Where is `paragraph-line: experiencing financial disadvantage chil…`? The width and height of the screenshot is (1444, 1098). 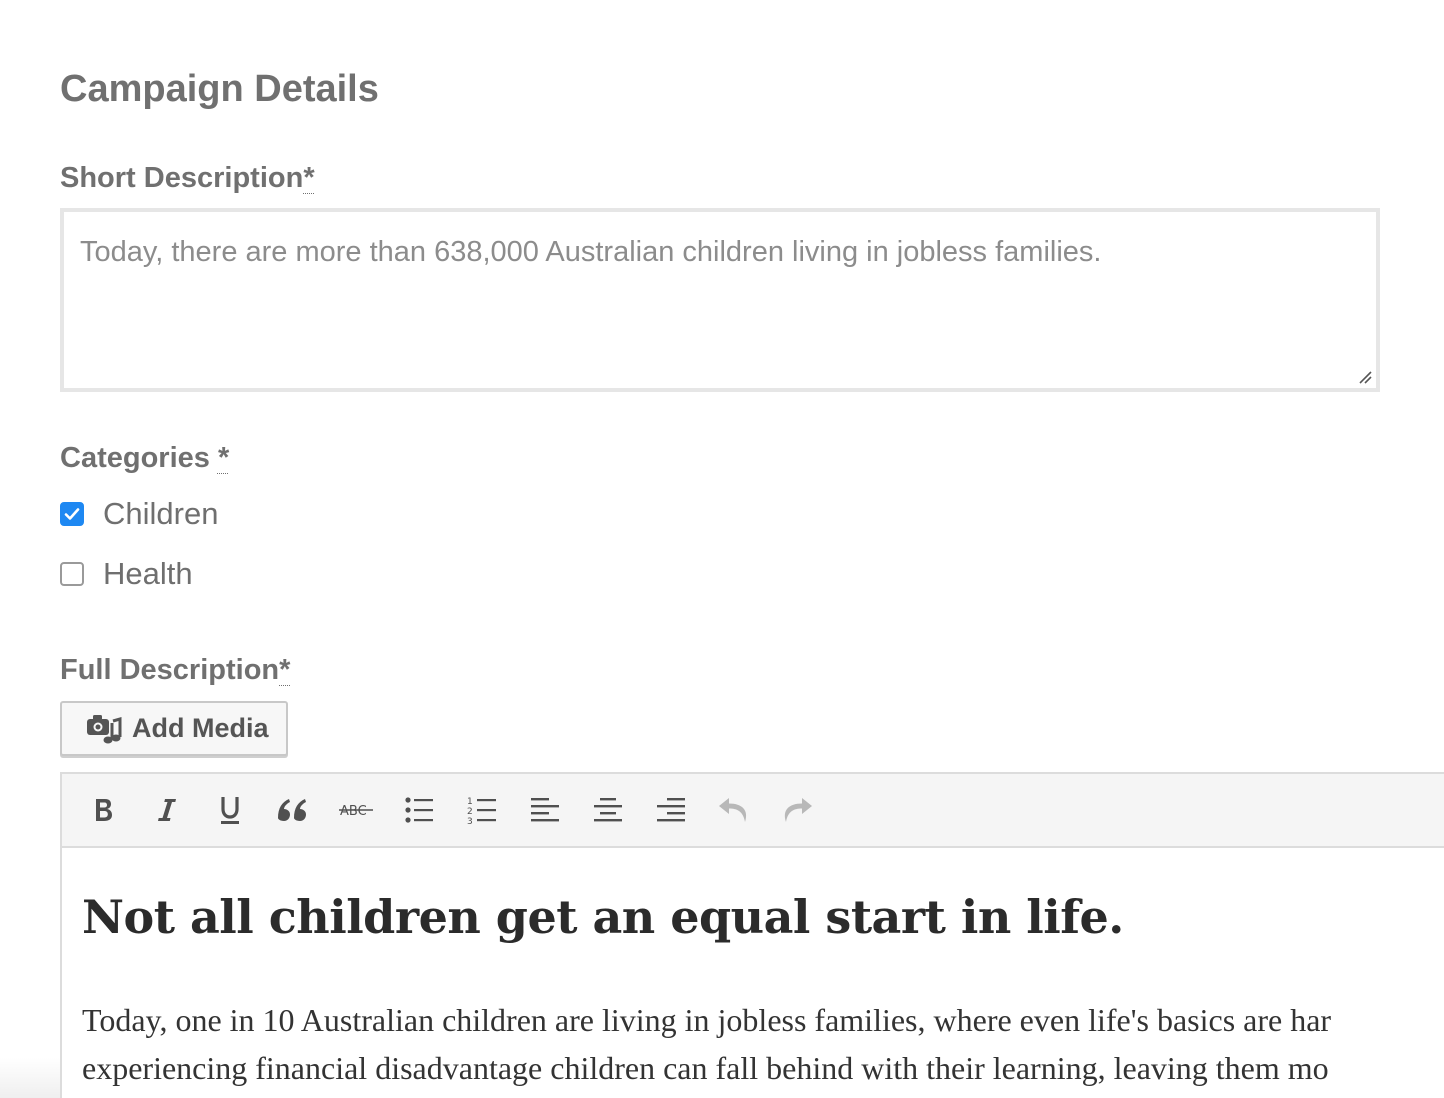 paragraph-line: experiencing financial disadvantage chil… is located at coordinates (705, 1068).